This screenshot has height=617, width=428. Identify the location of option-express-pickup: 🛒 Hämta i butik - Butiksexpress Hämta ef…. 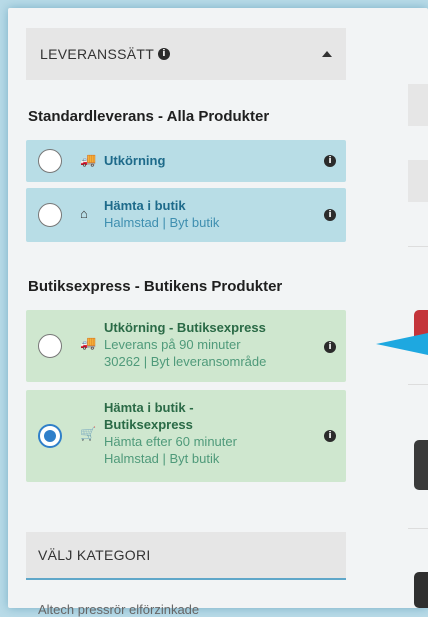
(186, 436).